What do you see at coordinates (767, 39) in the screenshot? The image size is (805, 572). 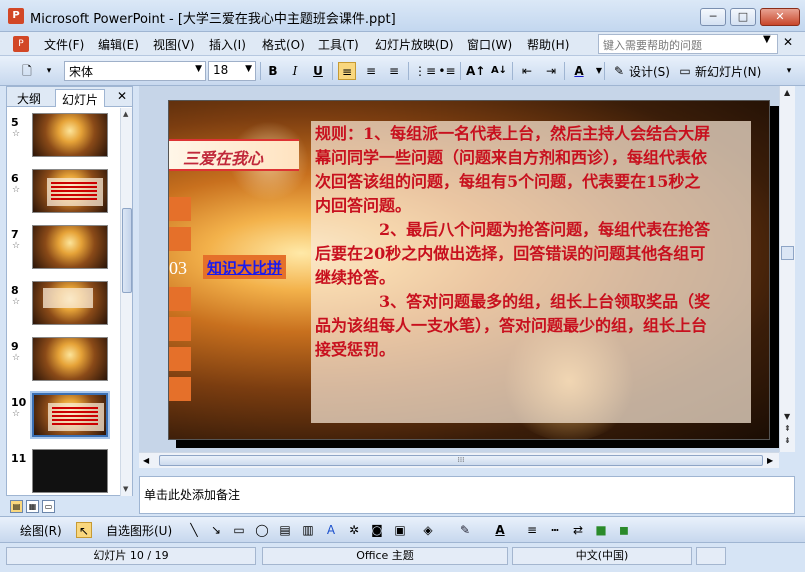 I see `help-dropdown-icon: ▼` at bounding box center [767, 39].